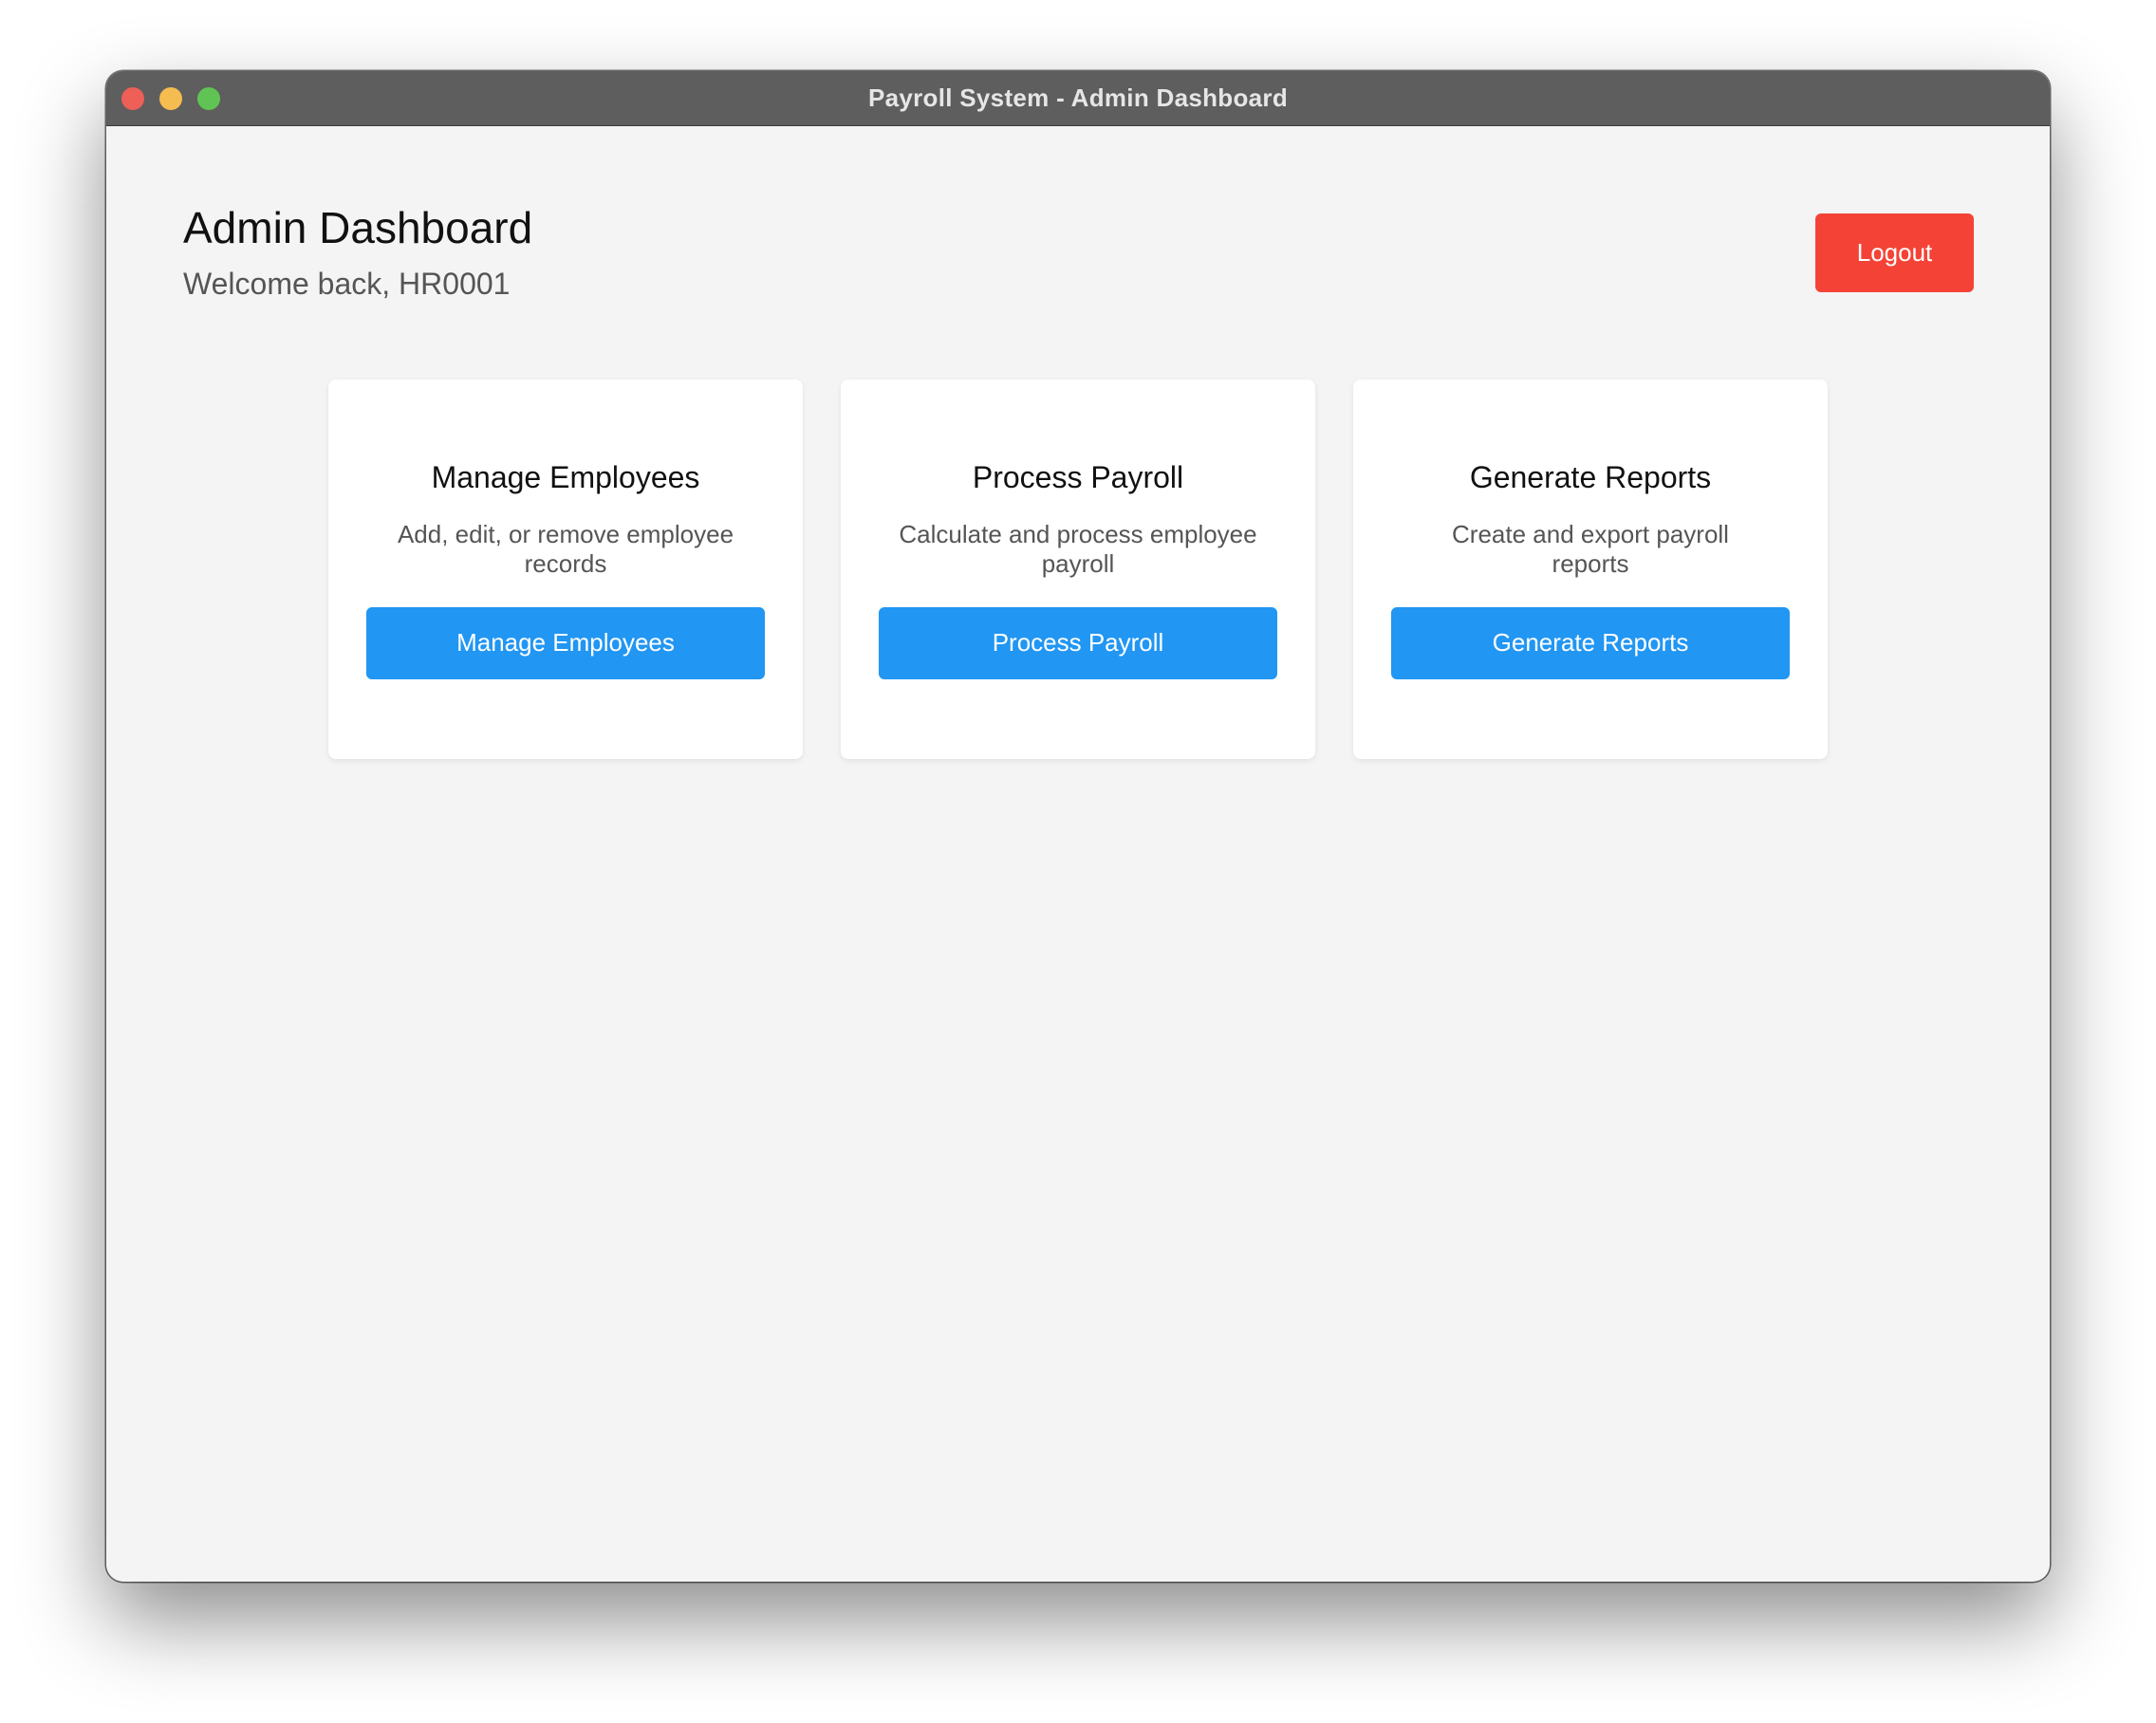  Describe the element at coordinates (565, 548) in the screenshot. I see `card-description: Add, edit, or remove employee records` at that location.